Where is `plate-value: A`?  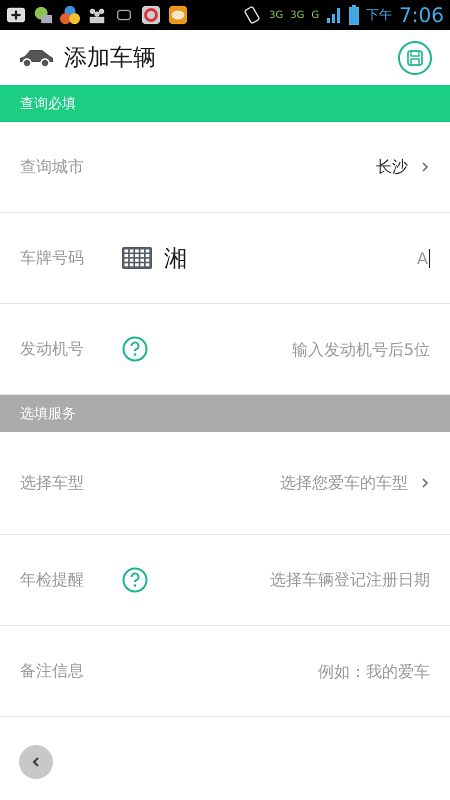 plate-value: A is located at coordinates (423, 258).